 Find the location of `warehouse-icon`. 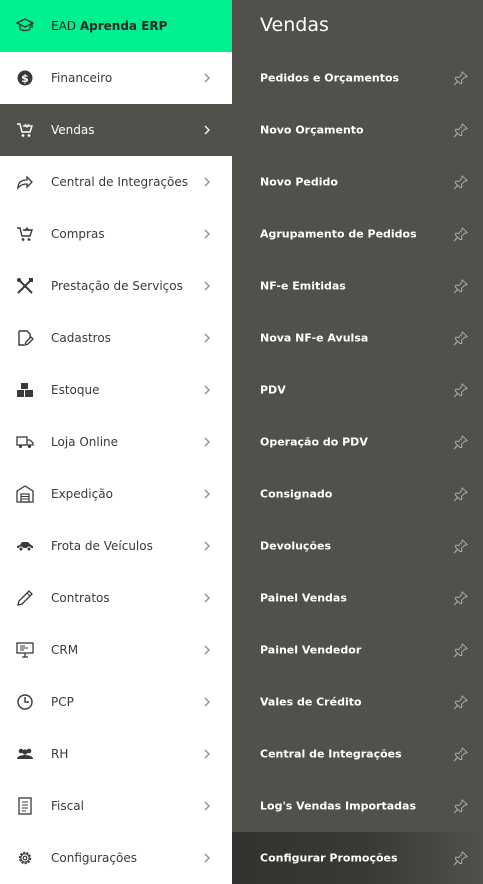

warehouse-icon is located at coordinates (25, 494).